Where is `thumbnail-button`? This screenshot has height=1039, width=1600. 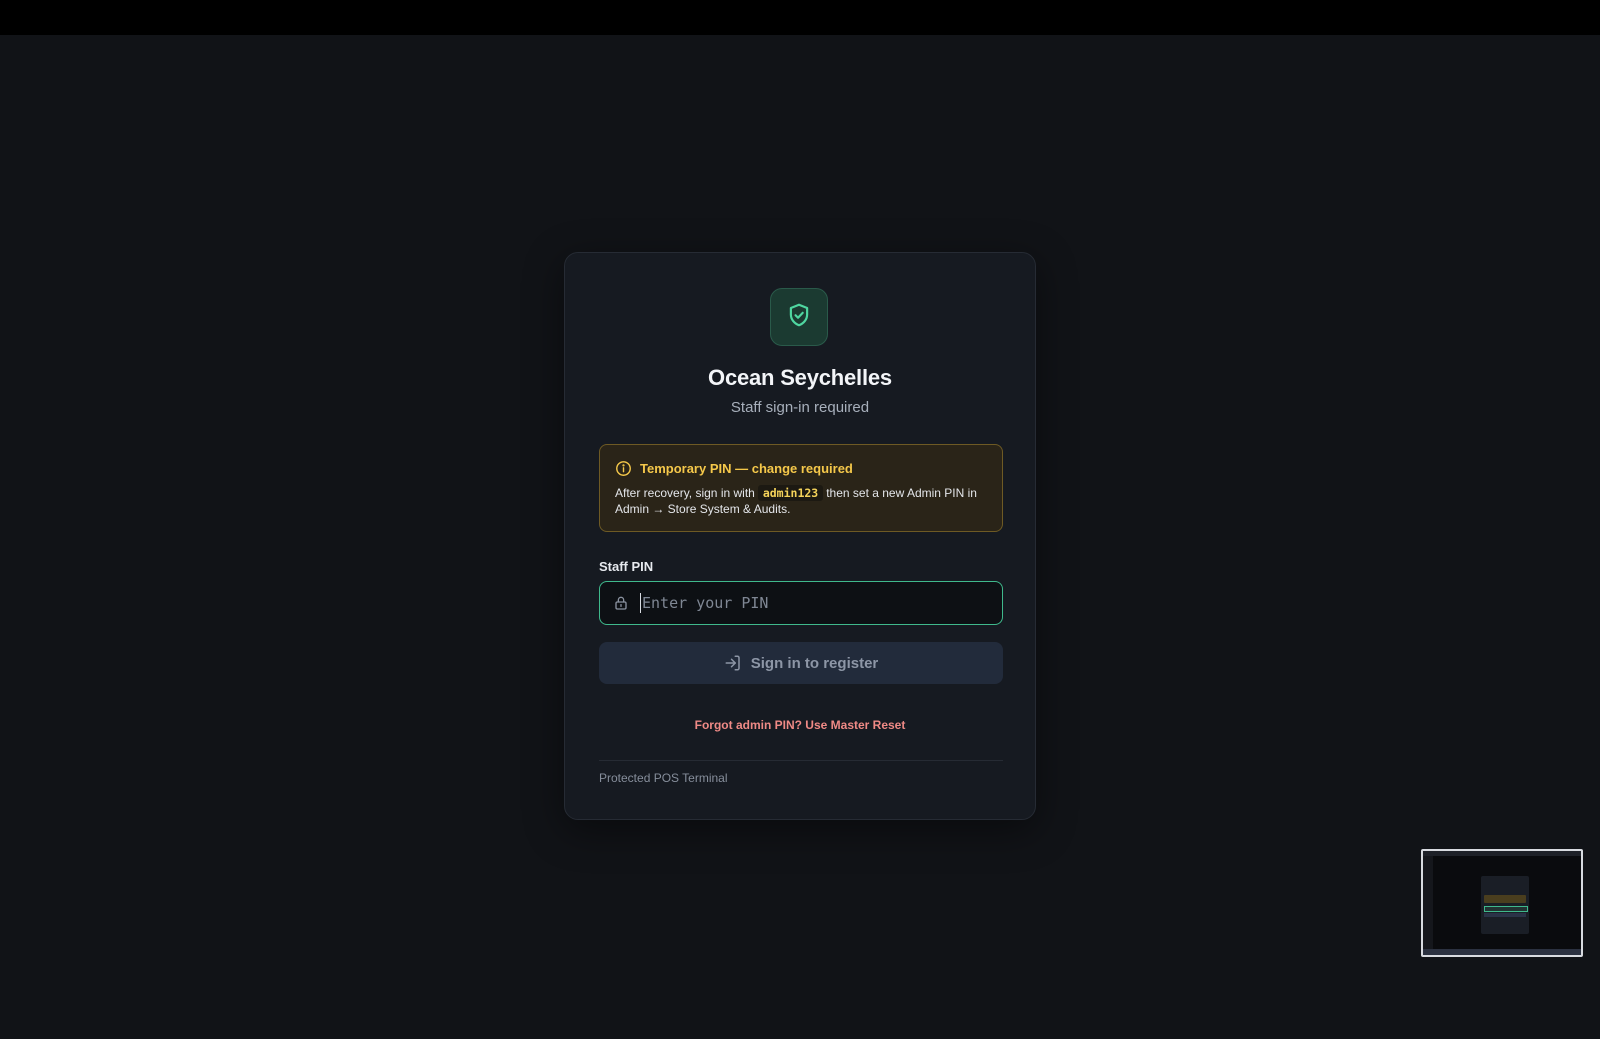
thumbnail-button is located at coordinates (1505, 915).